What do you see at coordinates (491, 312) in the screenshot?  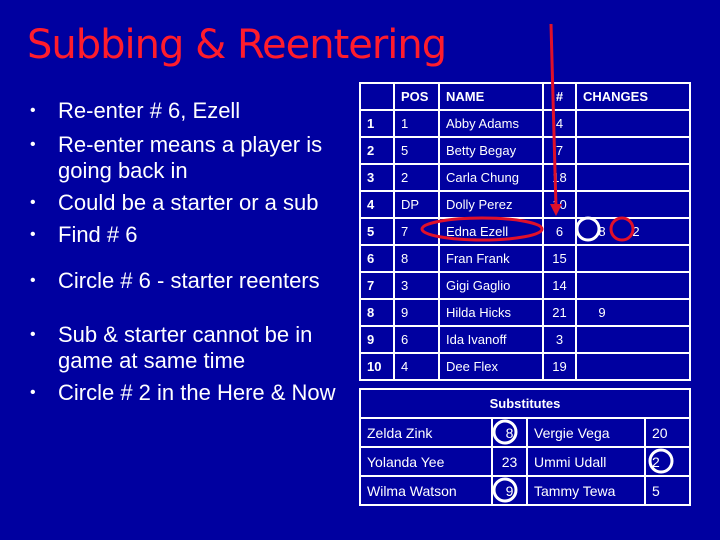 I see `name-cell: Hilda Hicks` at bounding box center [491, 312].